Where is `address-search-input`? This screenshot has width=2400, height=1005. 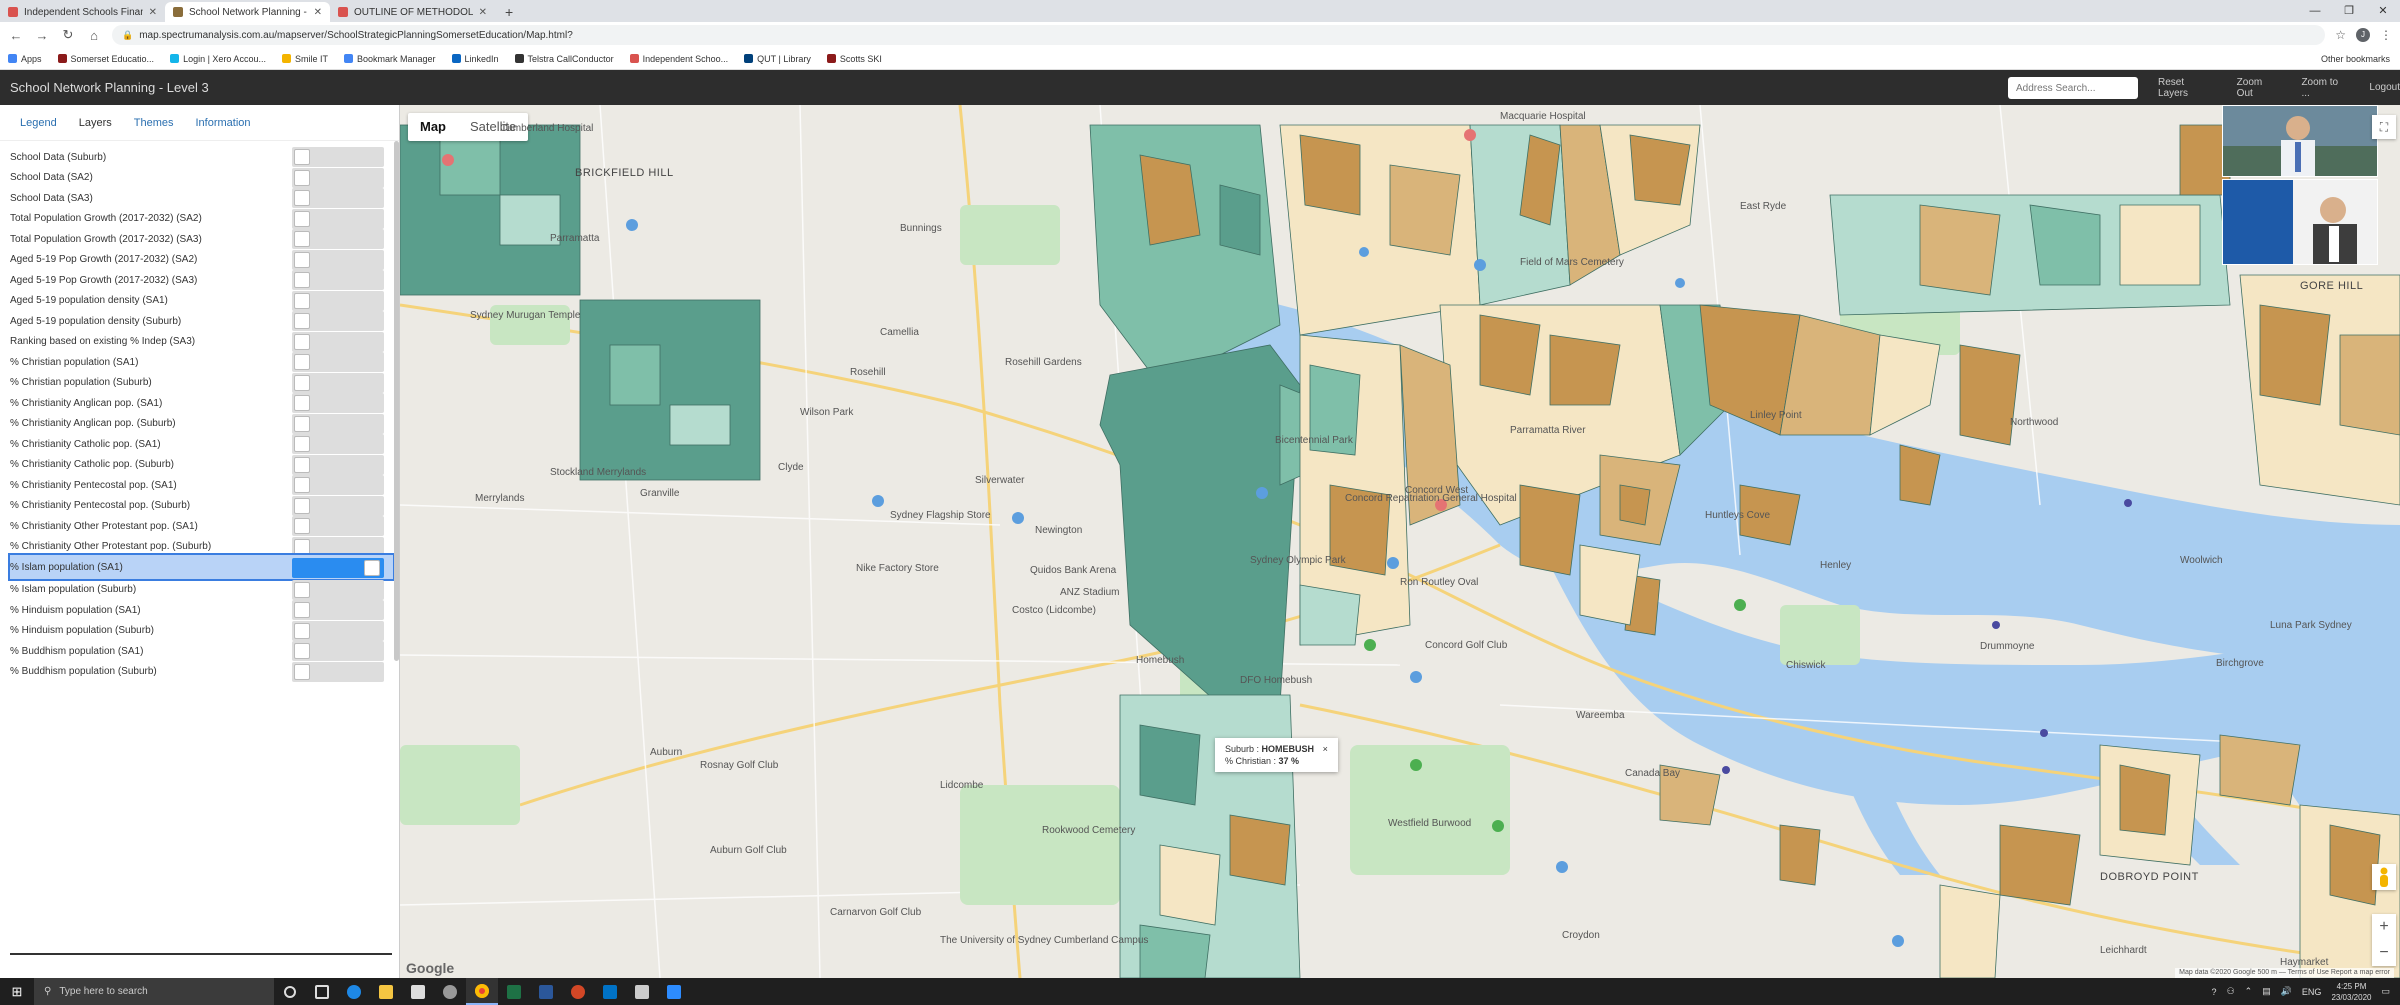 address-search-input is located at coordinates (2073, 88).